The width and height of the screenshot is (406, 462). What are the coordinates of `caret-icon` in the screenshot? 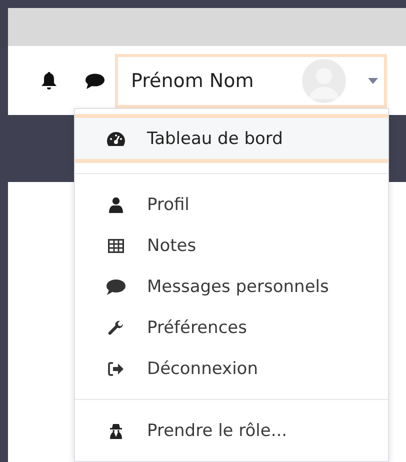 It's located at (373, 81).